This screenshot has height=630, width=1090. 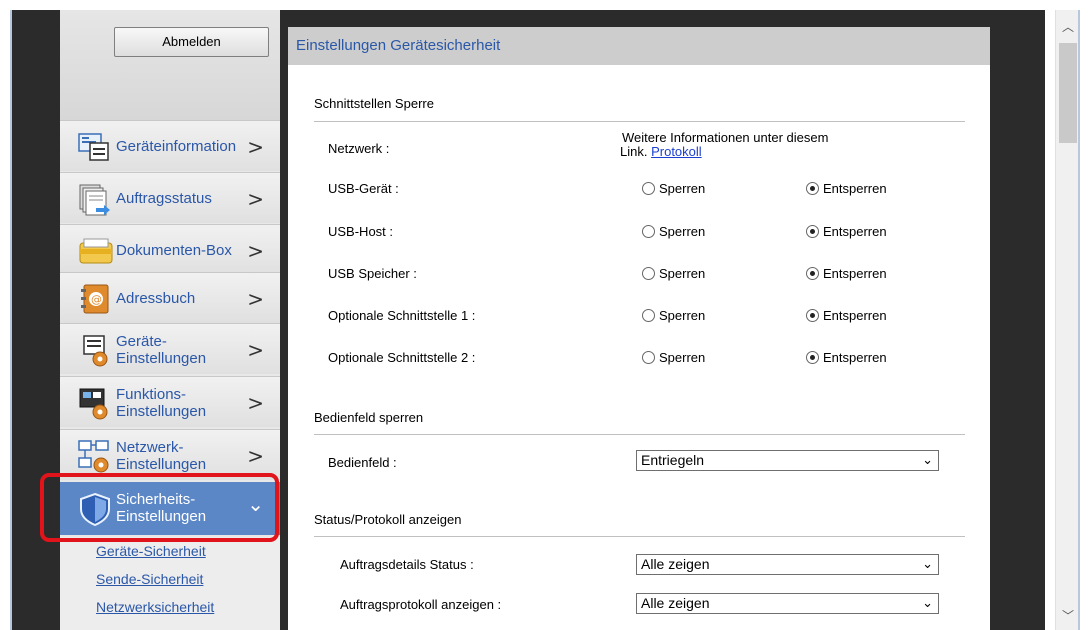 I want to click on job-log-label: Auftragsprotokoll anzeigen :, so click(x=421, y=604).